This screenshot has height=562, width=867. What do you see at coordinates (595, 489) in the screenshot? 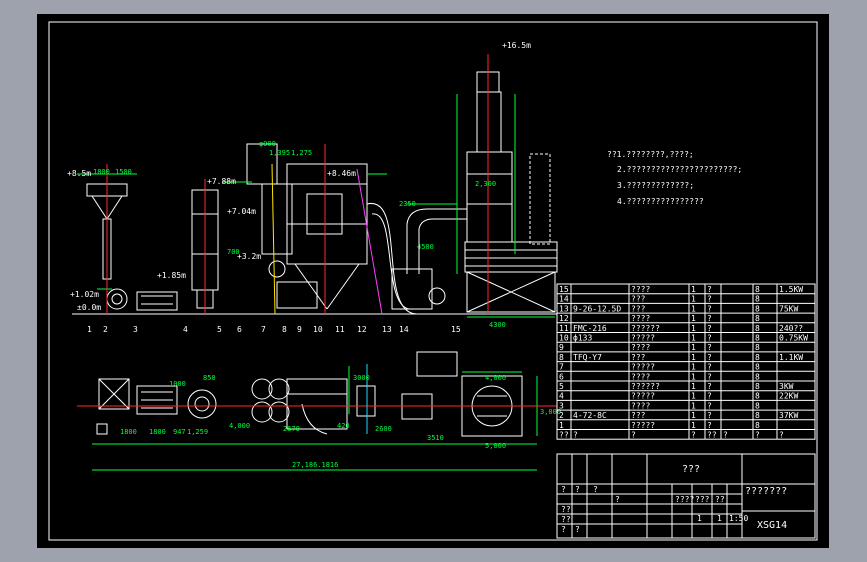
I see `tb-cell-3: ?` at bounding box center [595, 489].